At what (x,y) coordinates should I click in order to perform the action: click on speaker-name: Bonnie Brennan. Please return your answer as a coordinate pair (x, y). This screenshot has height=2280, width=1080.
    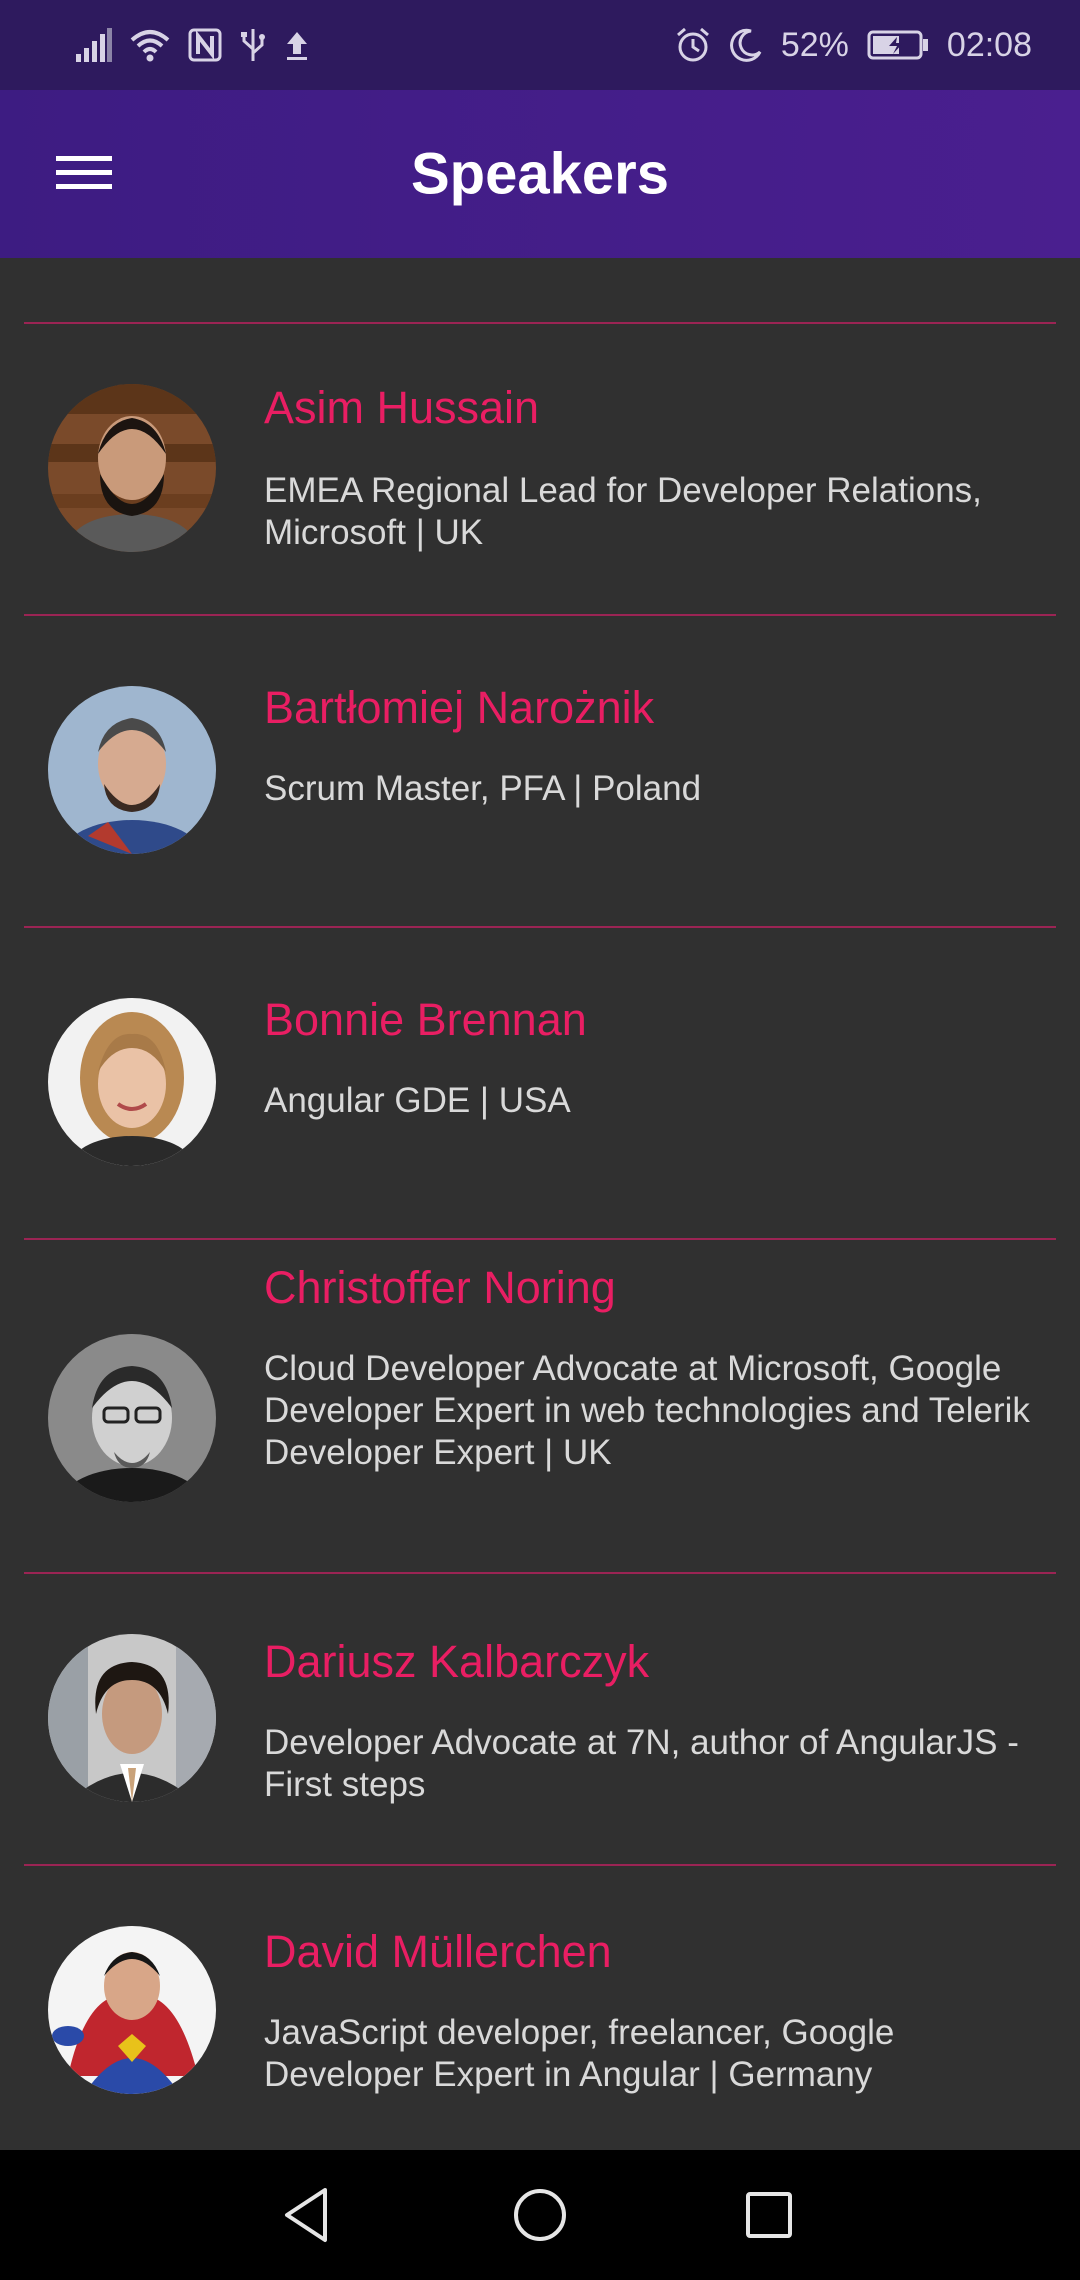
    Looking at the image, I should click on (425, 1019).